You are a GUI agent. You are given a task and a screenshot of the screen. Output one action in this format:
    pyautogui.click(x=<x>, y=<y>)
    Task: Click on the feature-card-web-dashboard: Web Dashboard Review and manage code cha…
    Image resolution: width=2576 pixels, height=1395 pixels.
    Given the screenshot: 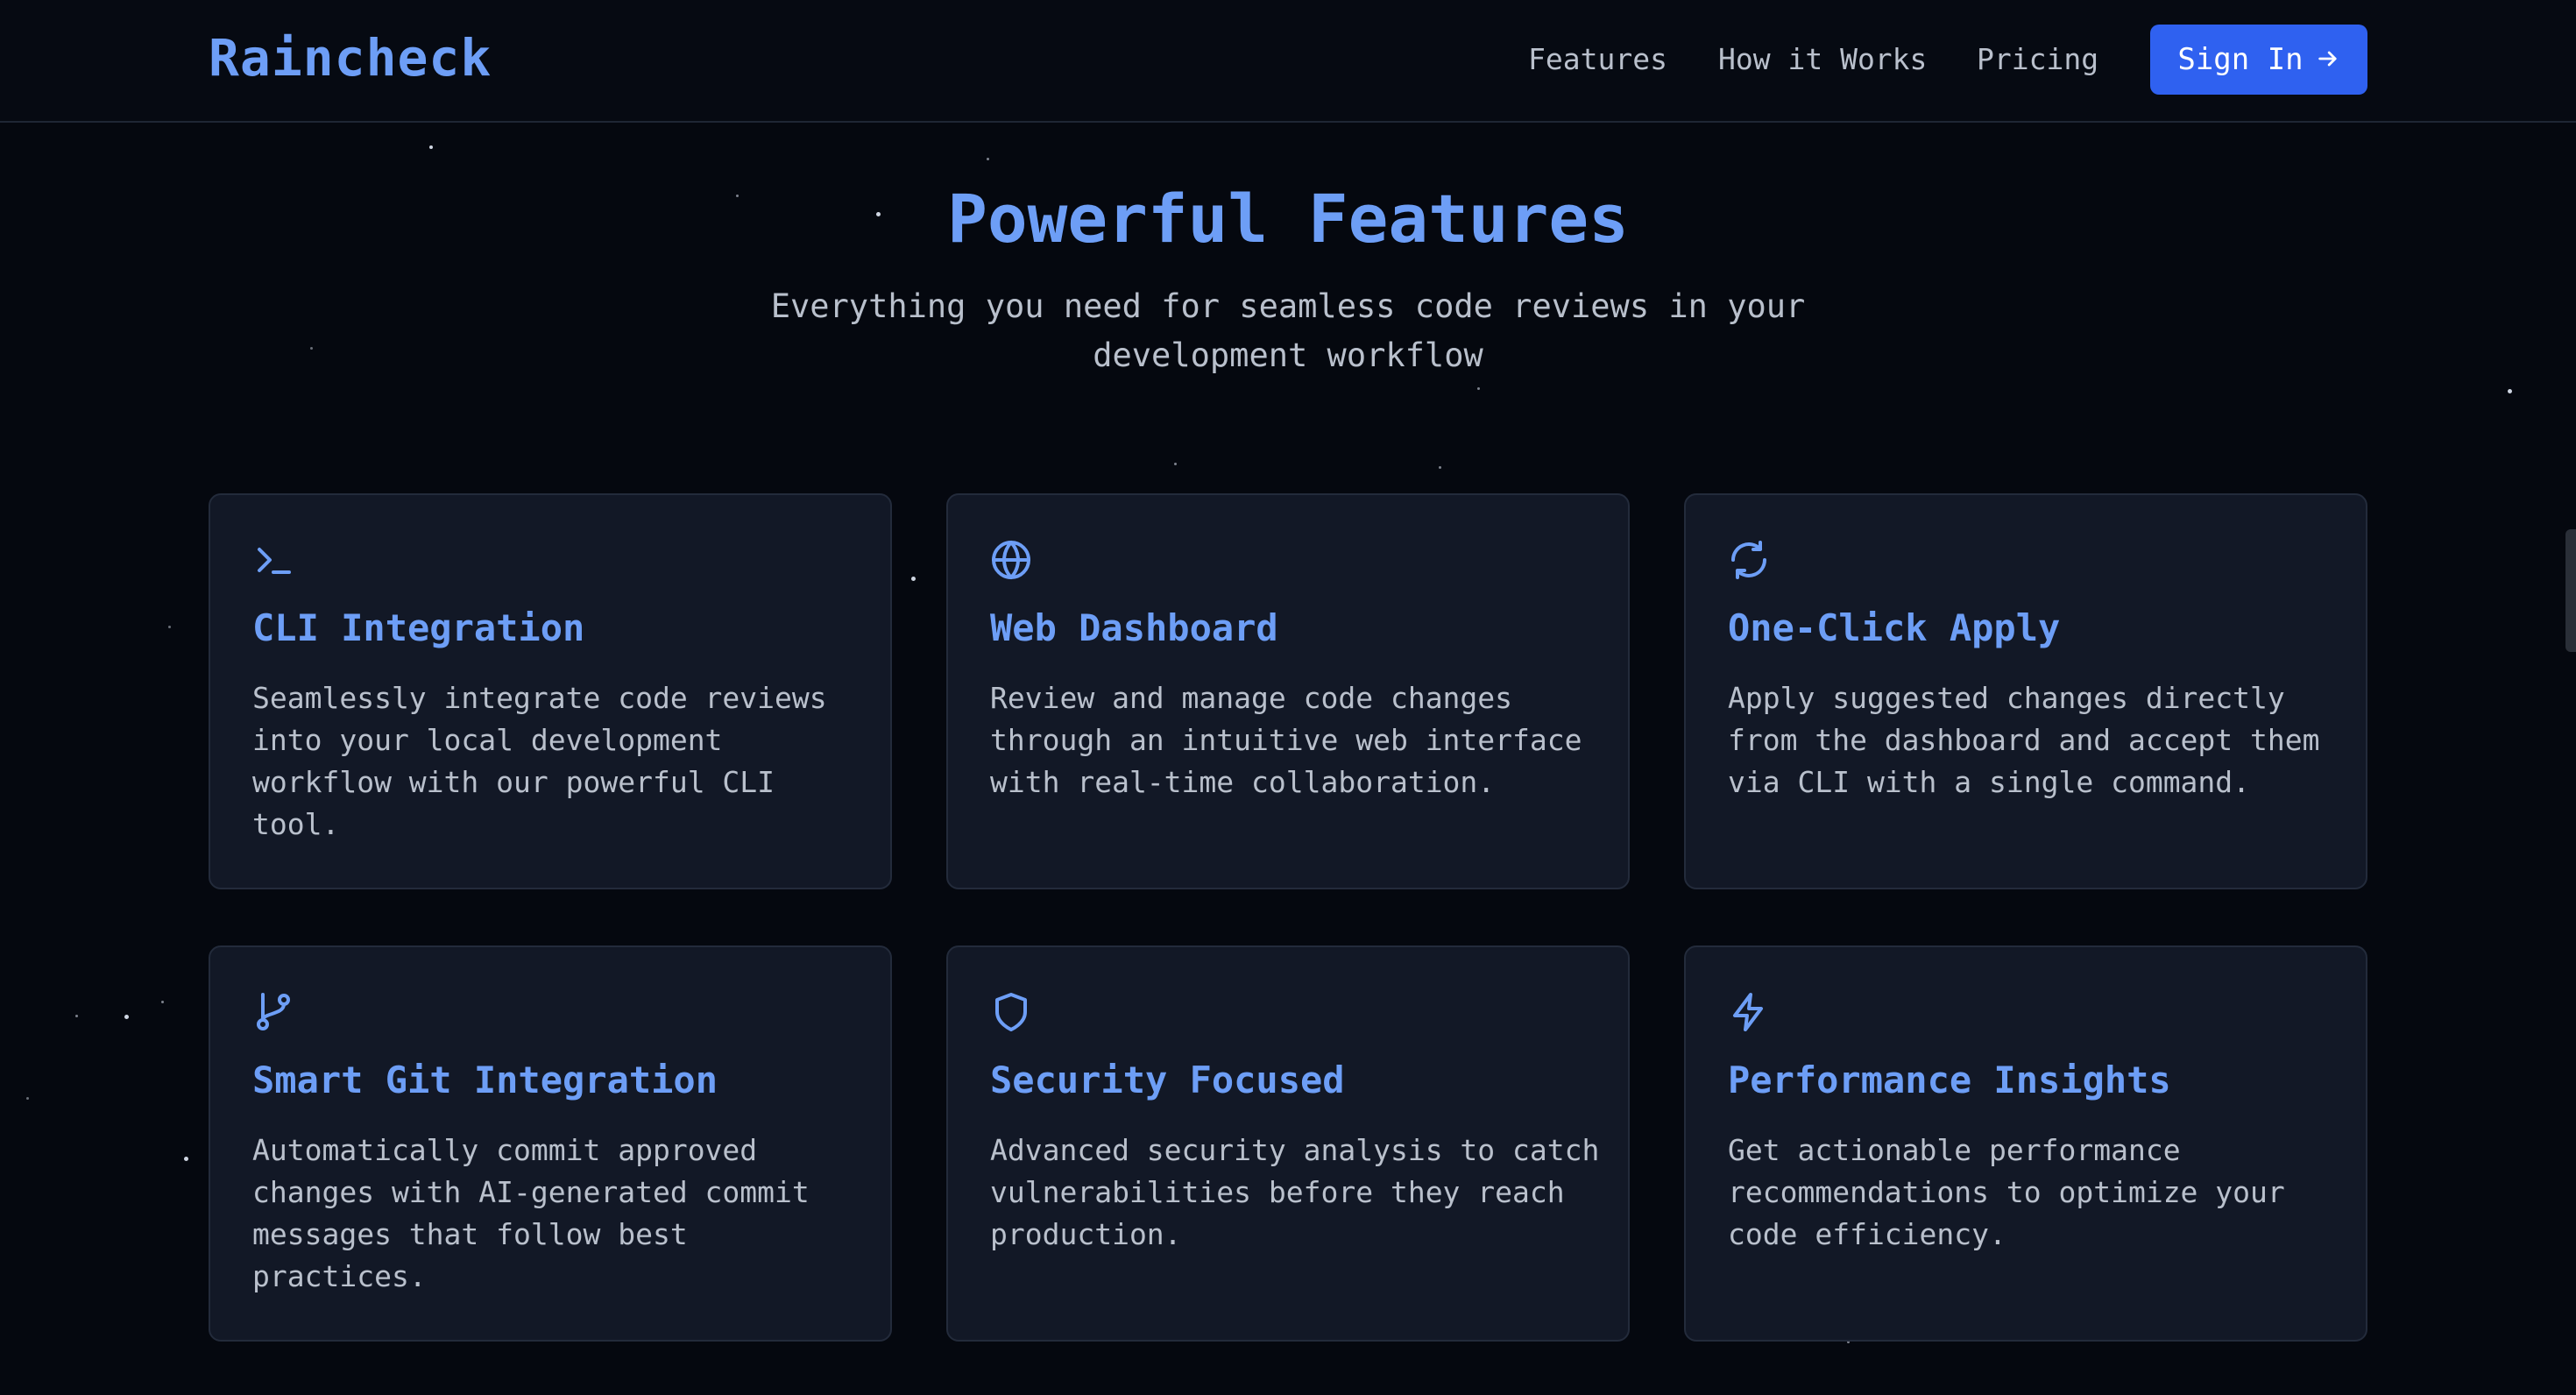 What is the action you would take?
    pyautogui.click(x=1288, y=691)
    